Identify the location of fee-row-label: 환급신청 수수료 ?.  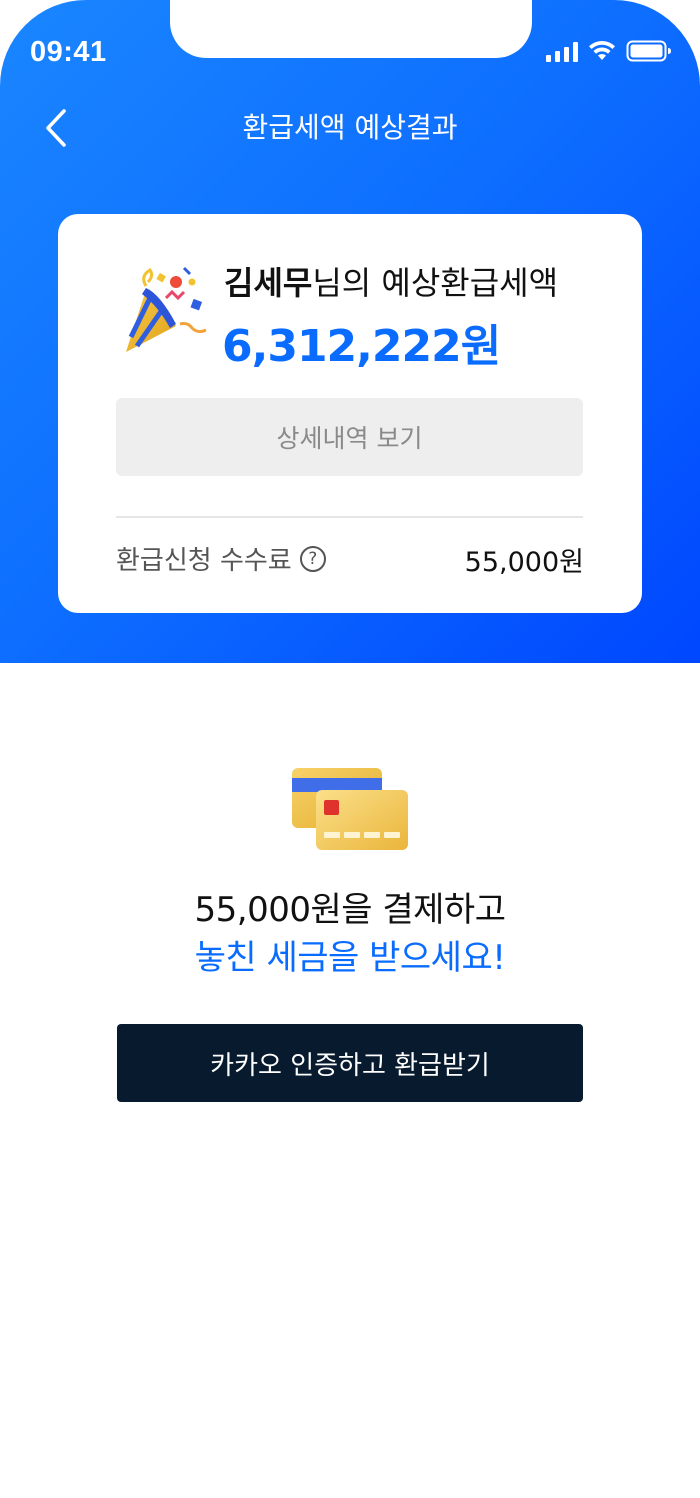
(221, 558).